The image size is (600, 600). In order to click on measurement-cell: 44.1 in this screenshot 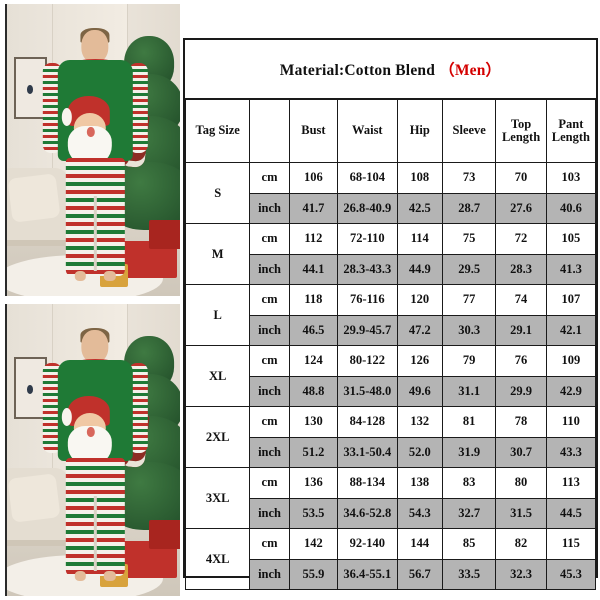, I will do `click(313, 269)`.